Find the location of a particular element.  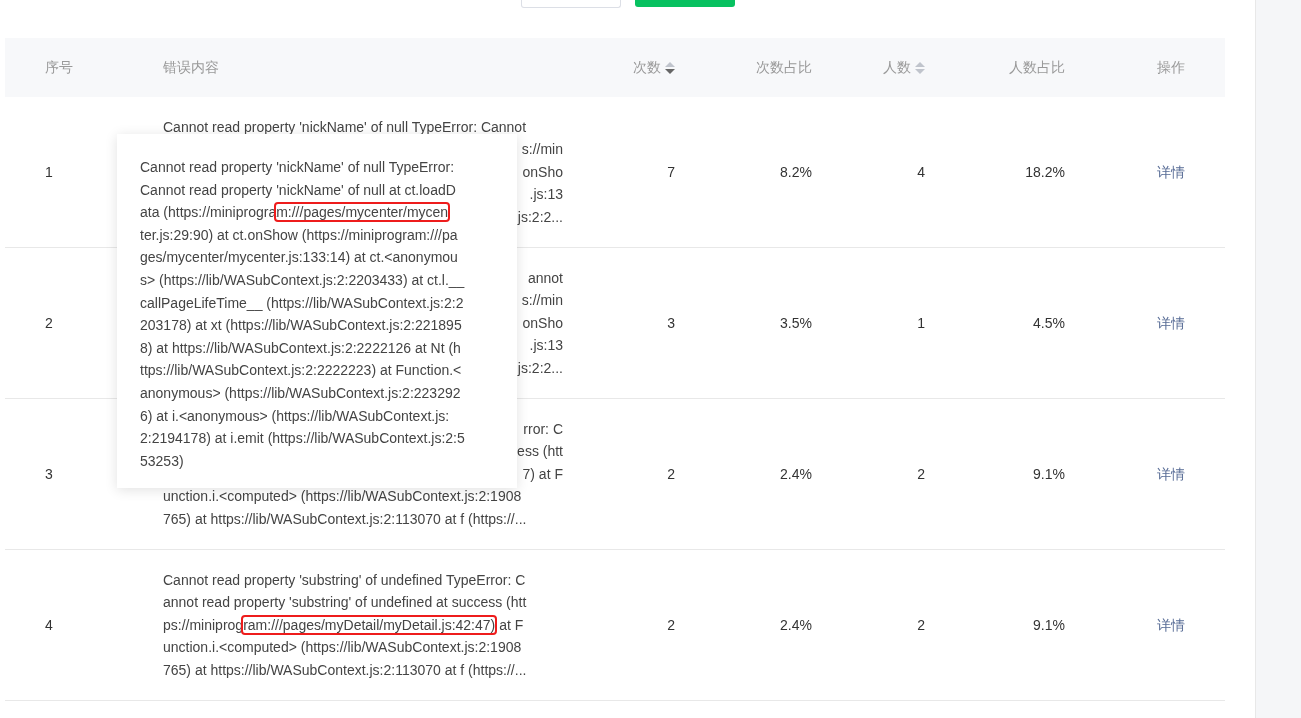

table-cell-text: 4.5% is located at coordinates (1049, 323).